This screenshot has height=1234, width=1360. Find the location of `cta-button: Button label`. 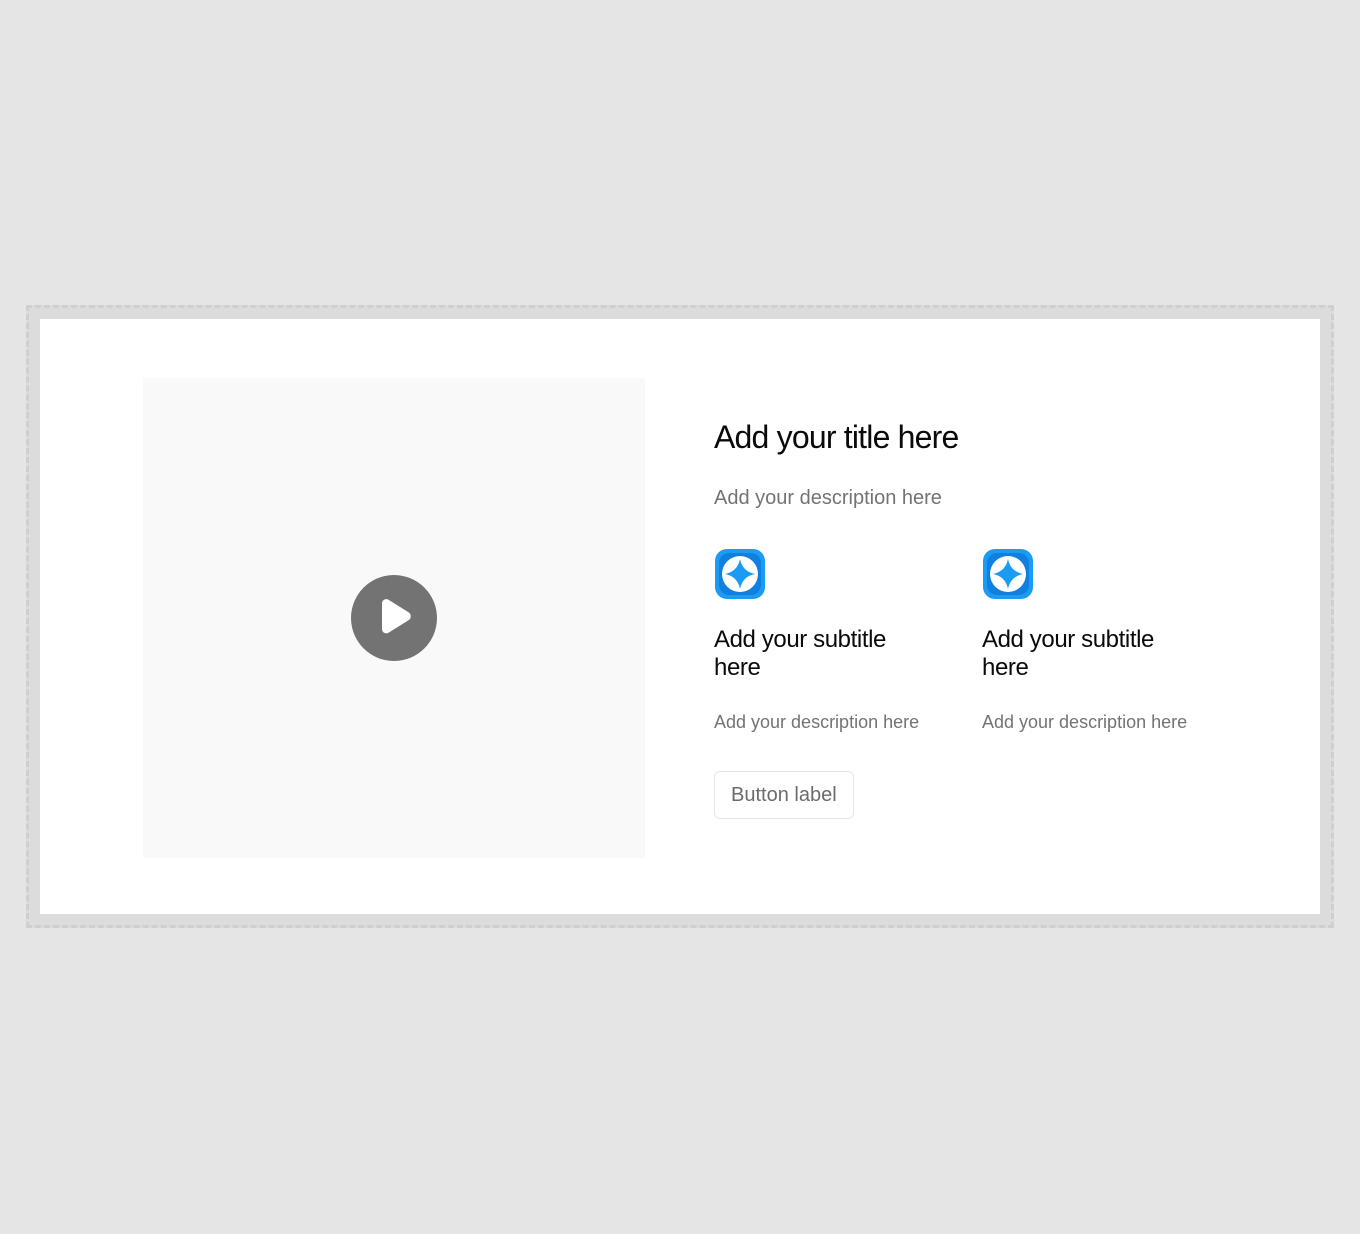

cta-button: Button label is located at coordinates (784, 795).